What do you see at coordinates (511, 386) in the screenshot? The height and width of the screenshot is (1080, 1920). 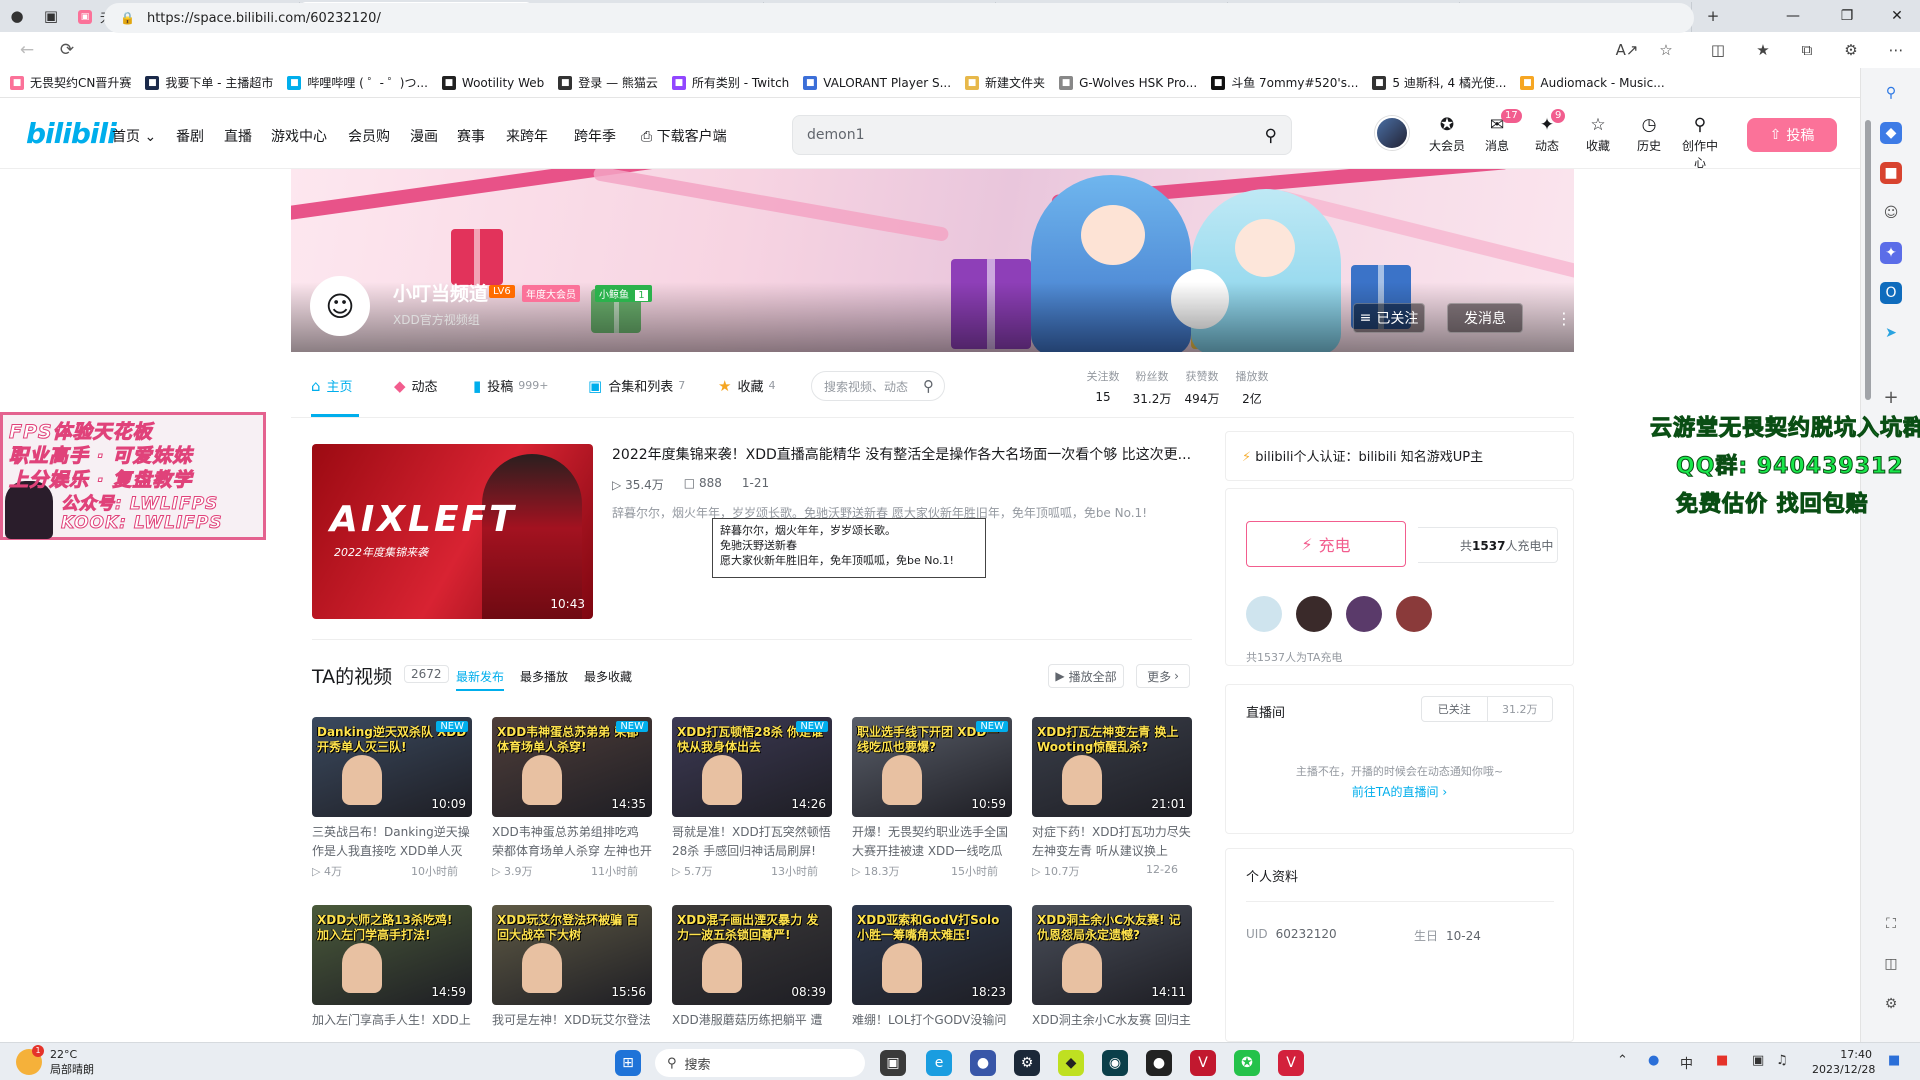 I see `space-tab: ▮ 投稿 999+` at bounding box center [511, 386].